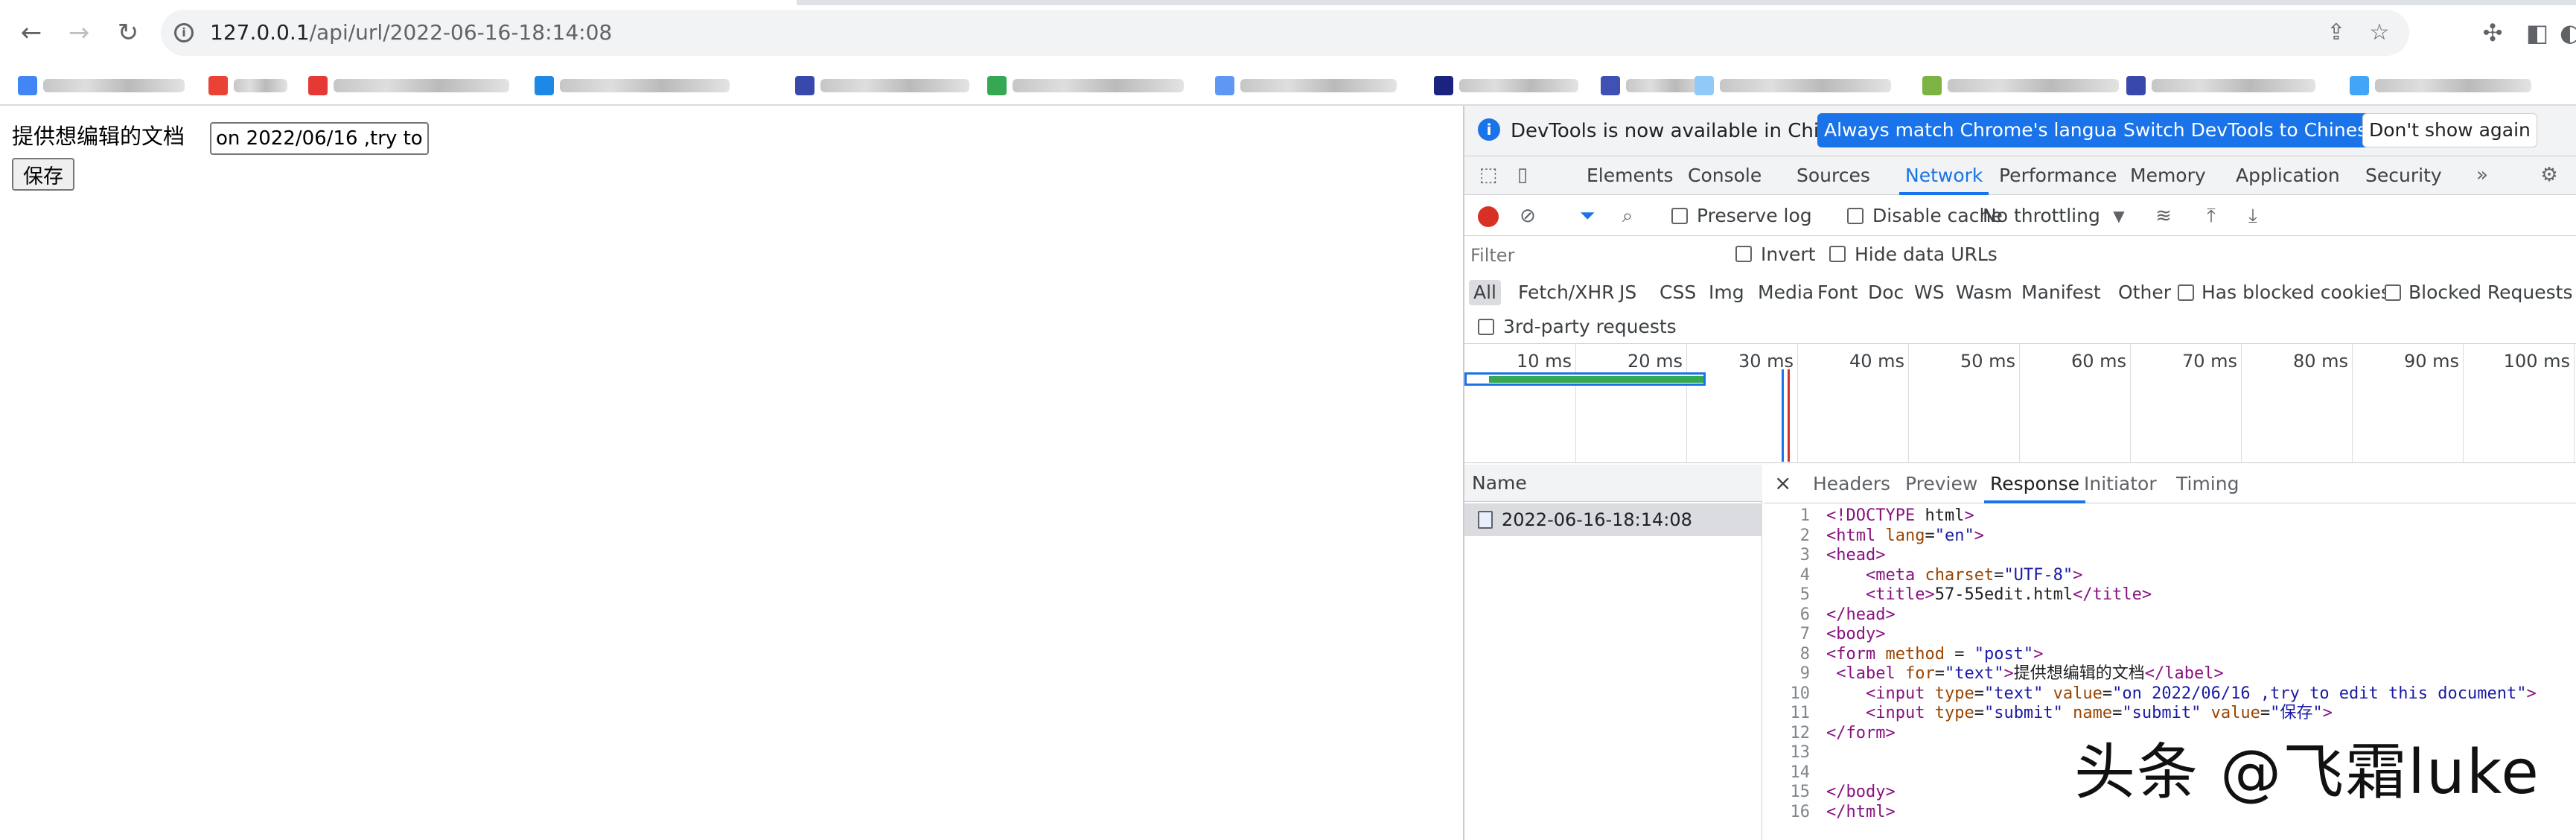 The image size is (2576, 840). I want to click on type-filter-wasm: Wasm, so click(1984, 292).